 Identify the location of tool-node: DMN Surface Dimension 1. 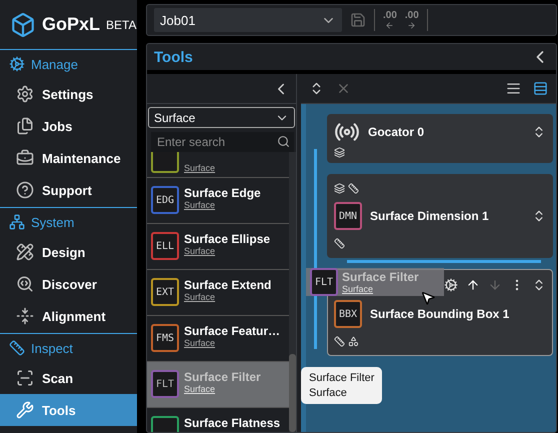
(440, 216).